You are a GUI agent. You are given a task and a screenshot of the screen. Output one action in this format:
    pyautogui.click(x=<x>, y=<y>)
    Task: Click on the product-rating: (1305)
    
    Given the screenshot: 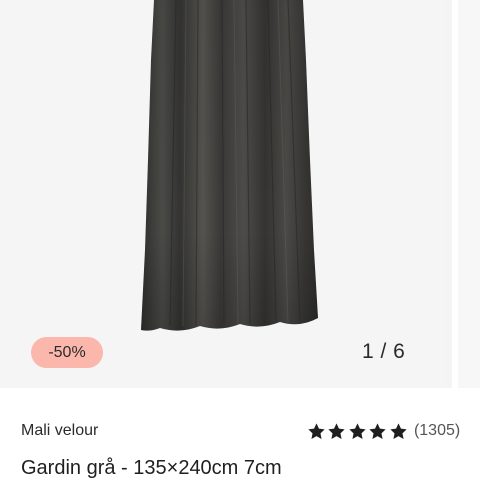 What is the action you would take?
    pyautogui.click(x=383, y=431)
    